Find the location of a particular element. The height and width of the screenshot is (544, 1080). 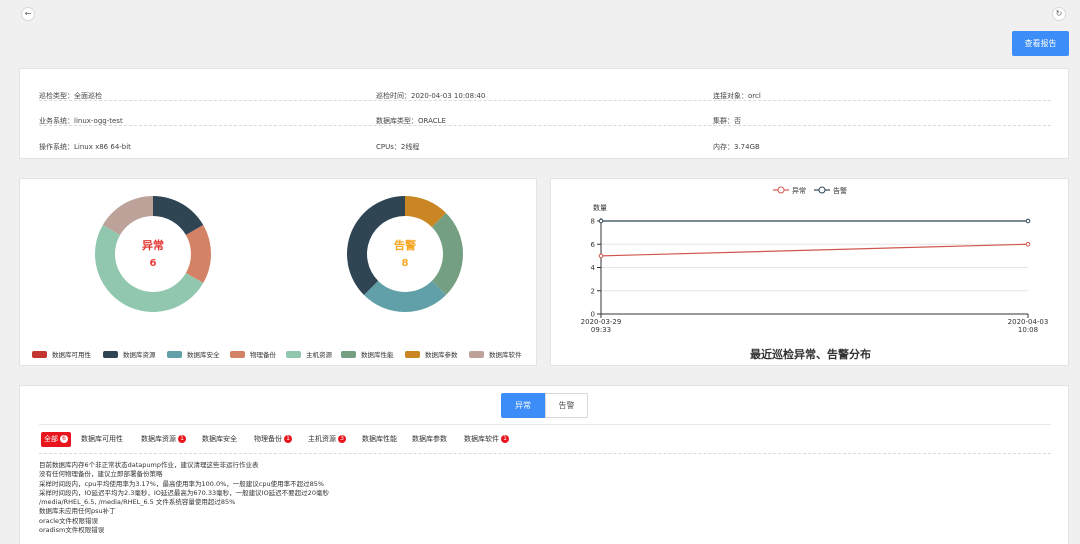

filter-db-resource: 数据库资源 1 is located at coordinates (163, 439).